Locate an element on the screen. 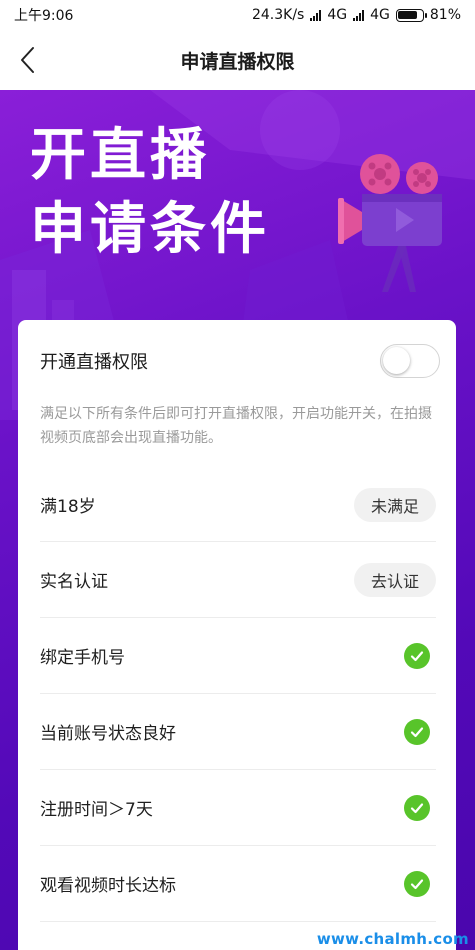  toggle-knob is located at coordinates (396, 360).